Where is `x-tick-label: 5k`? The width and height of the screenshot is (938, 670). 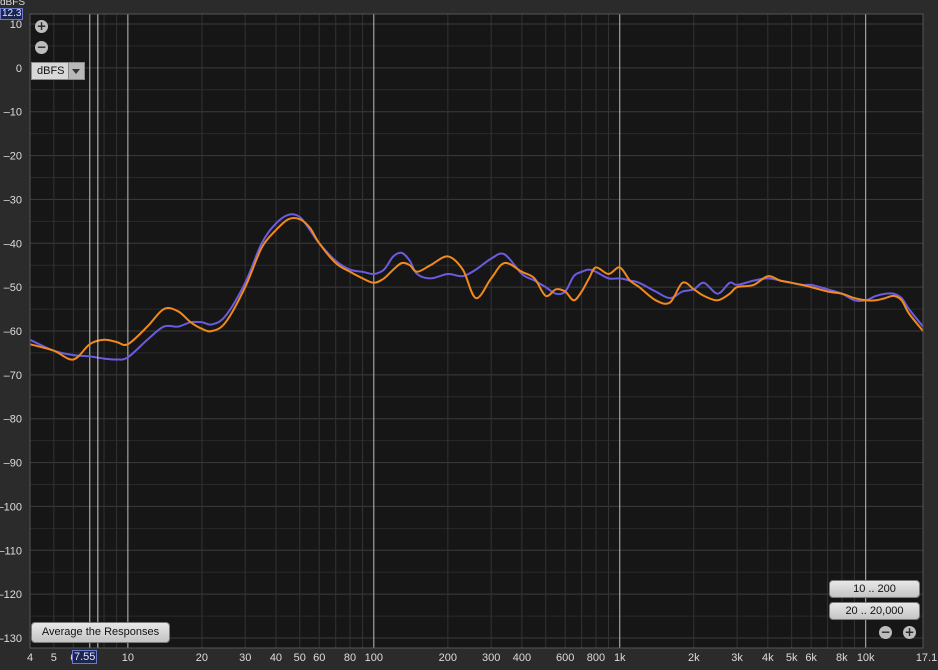 x-tick-label: 5k is located at coordinates (792, 658).